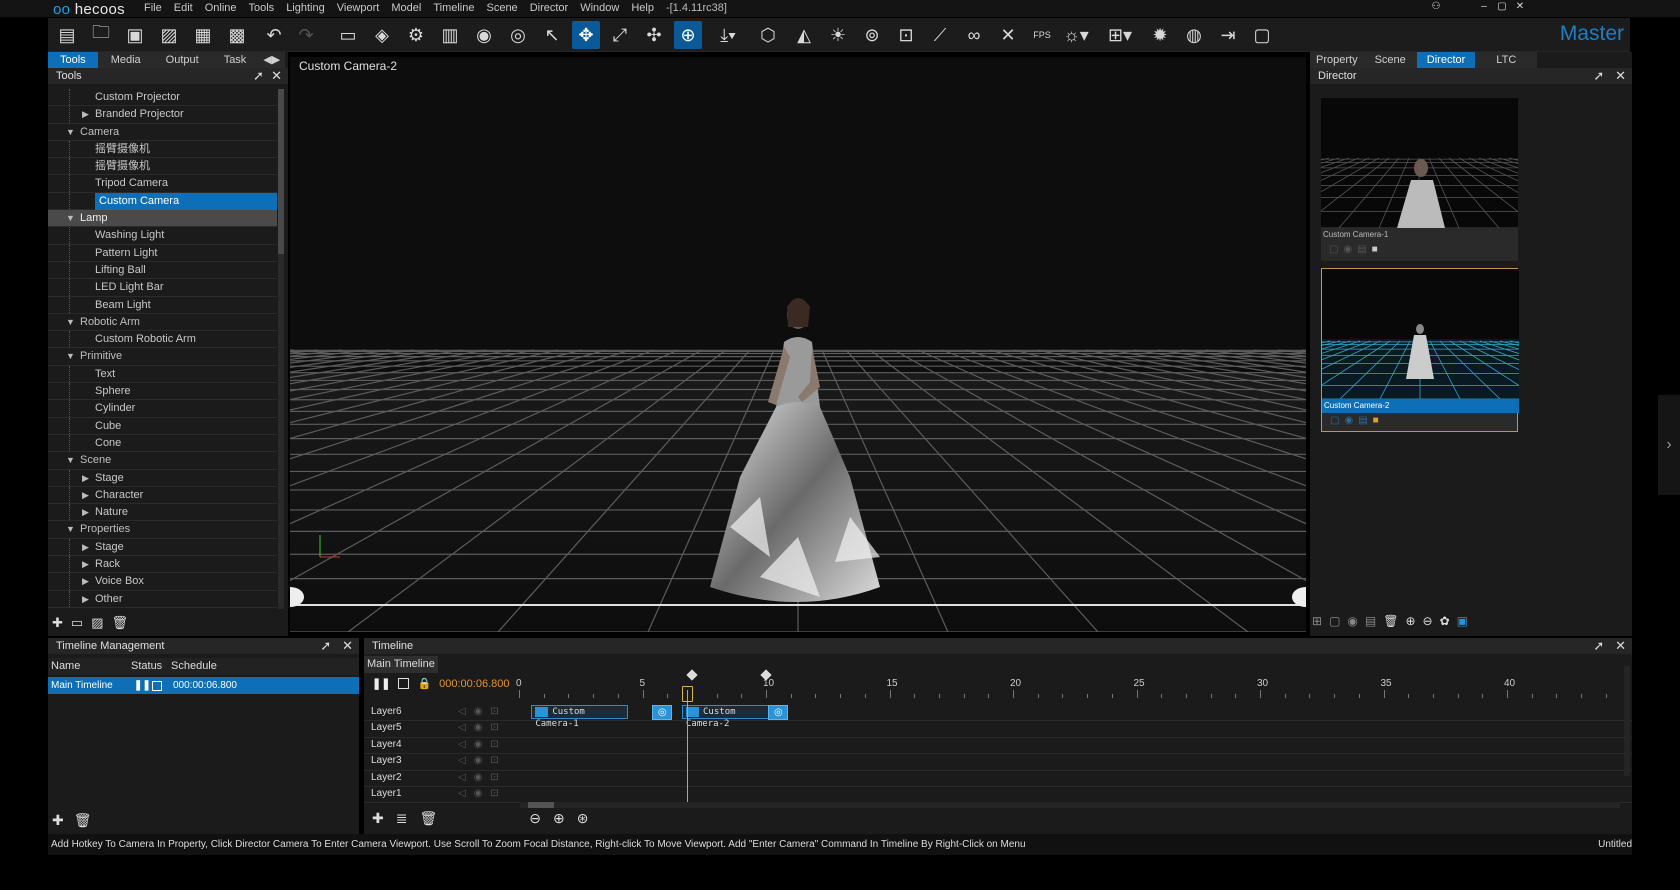 This screenshot has height=890, width=1680. I want to click on tree-category: ▼ Primitive, so click(162, 357).